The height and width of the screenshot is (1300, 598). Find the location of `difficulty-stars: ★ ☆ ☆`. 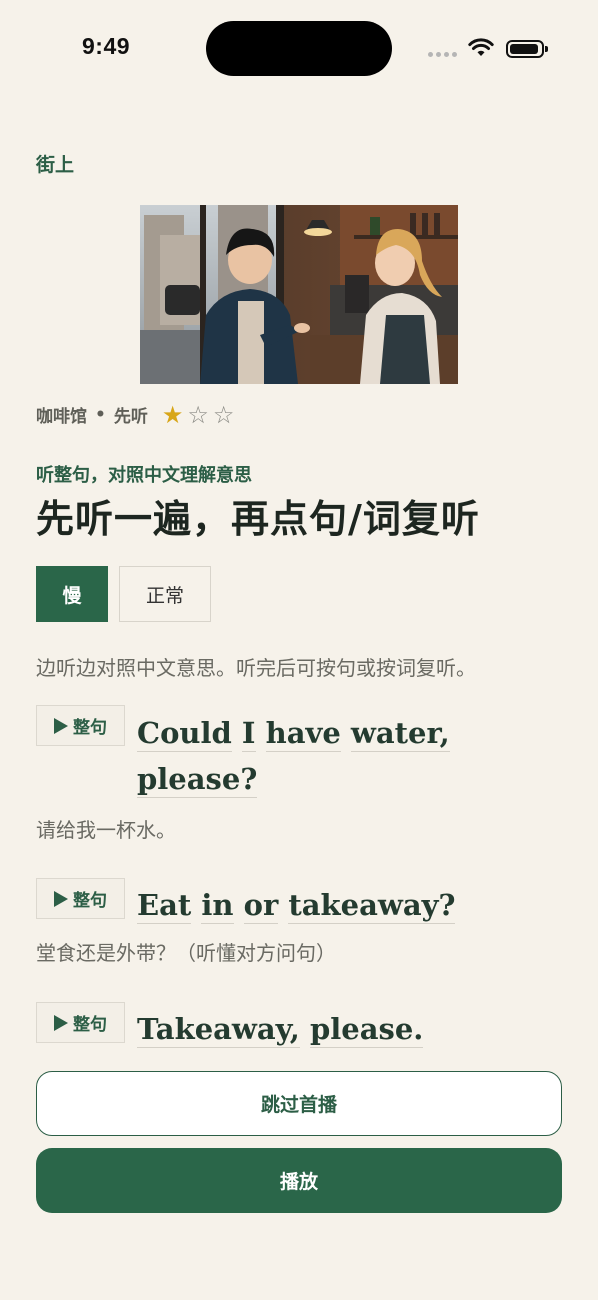

difficulty-stars: ★ ☆ ☆ is located at coordinates (198, 415).